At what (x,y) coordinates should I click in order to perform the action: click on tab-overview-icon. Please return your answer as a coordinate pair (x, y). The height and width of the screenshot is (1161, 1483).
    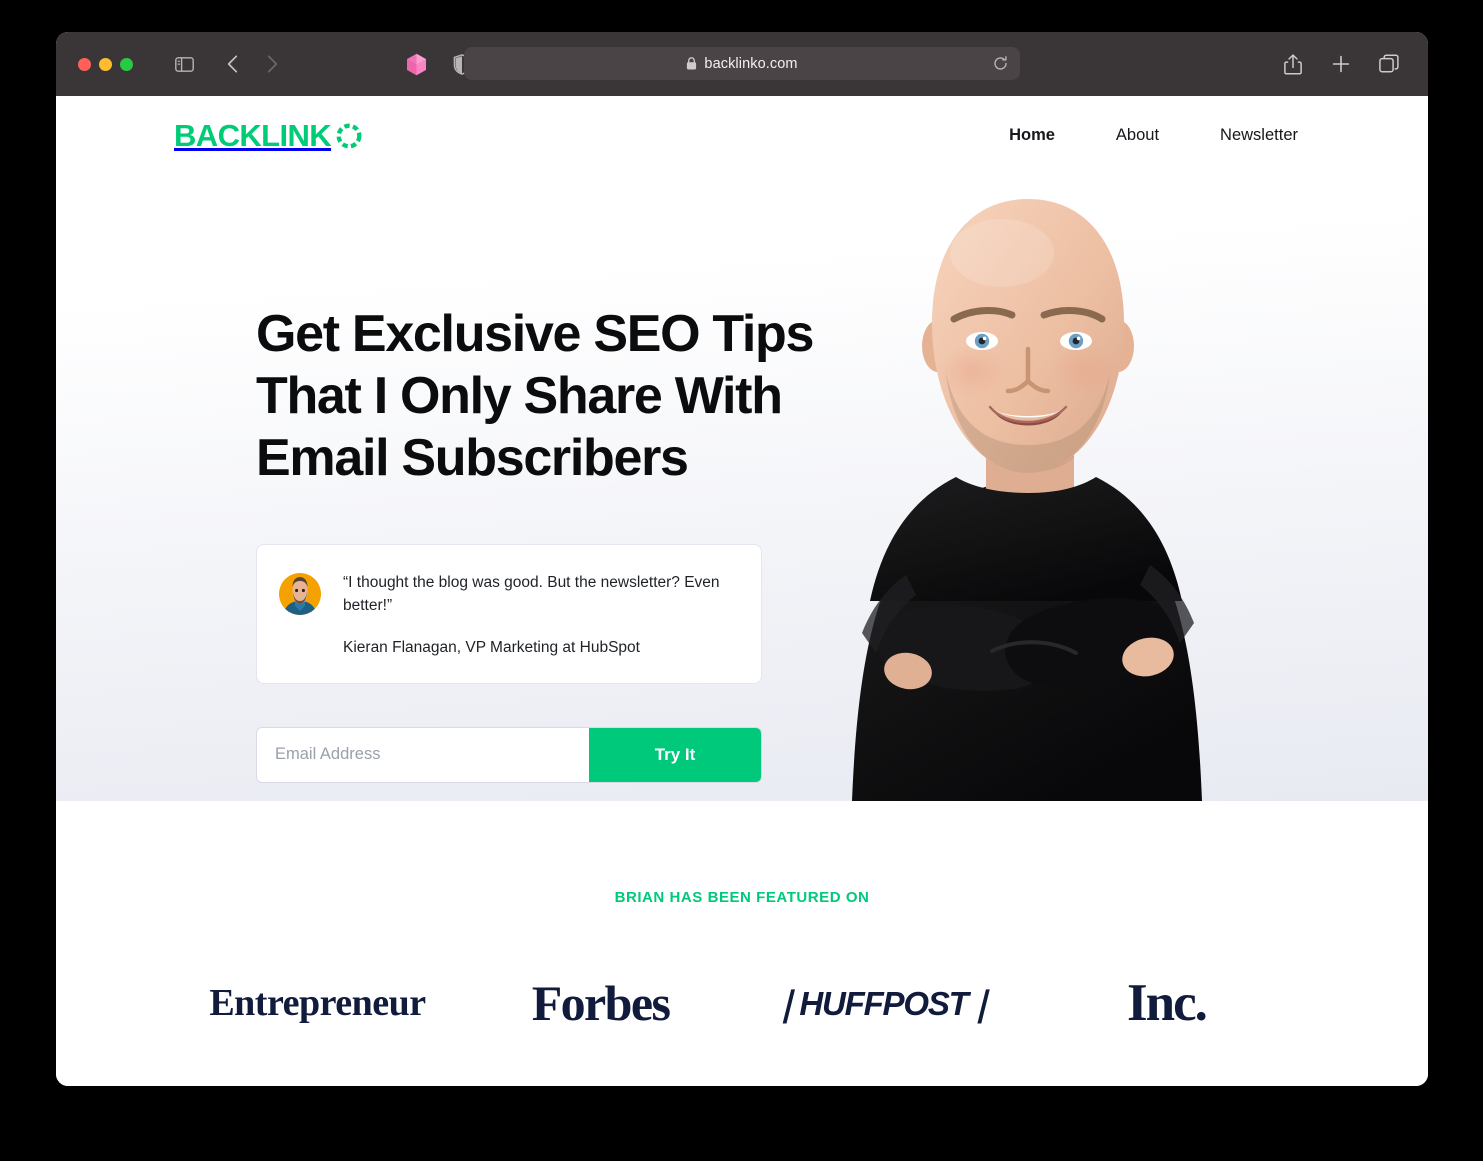
    Looking at the image, I should click on (1389, 63).